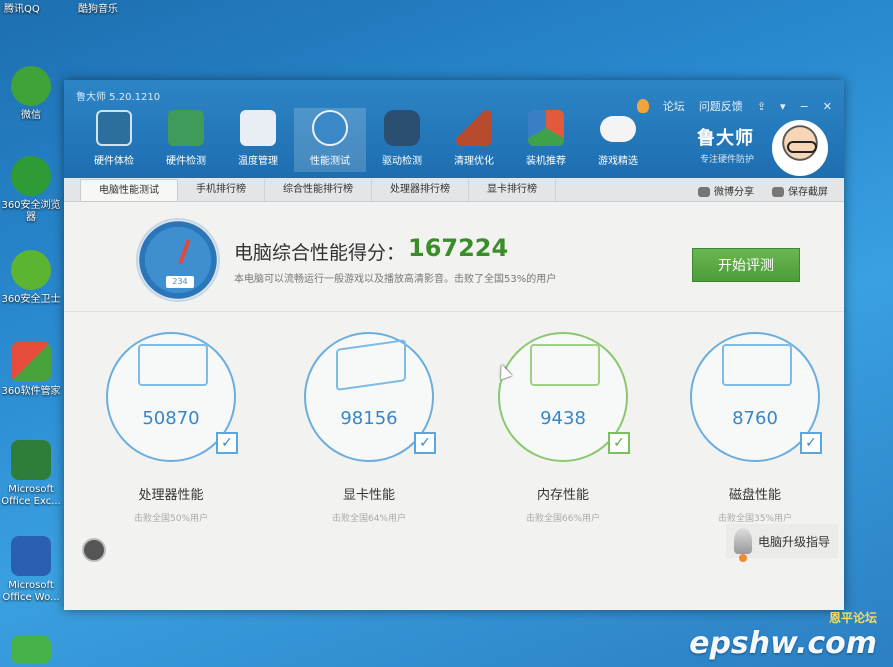  What do you see at coordinates (674, 106) in the screenshot?
I see `forum-link: 论坛` at bounding box center [674, 106].